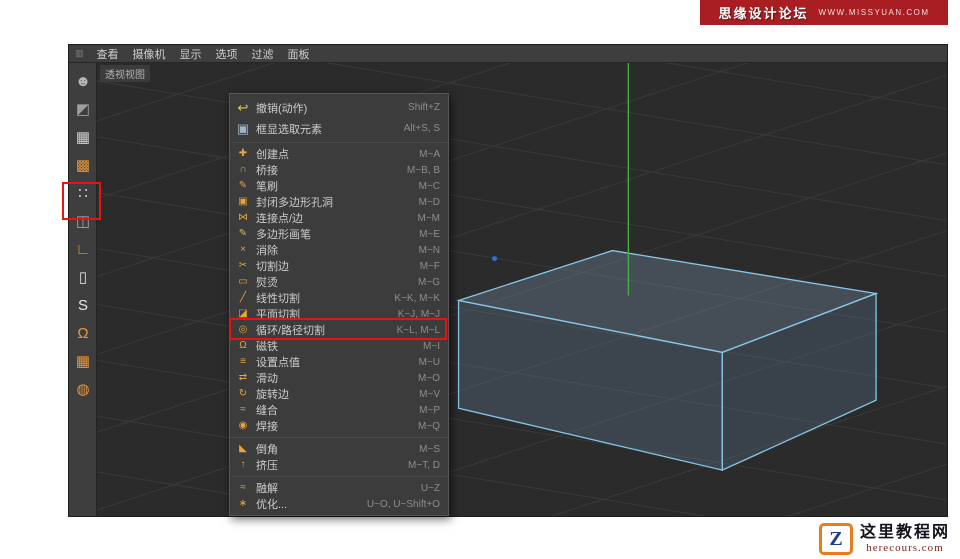  I want to click on quantize-button: ◍, so click(83, 389).